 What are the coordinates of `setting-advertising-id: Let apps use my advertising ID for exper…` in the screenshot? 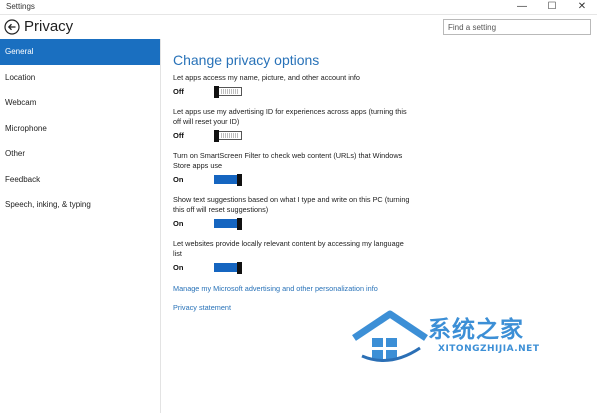 It's located at (373, 125).